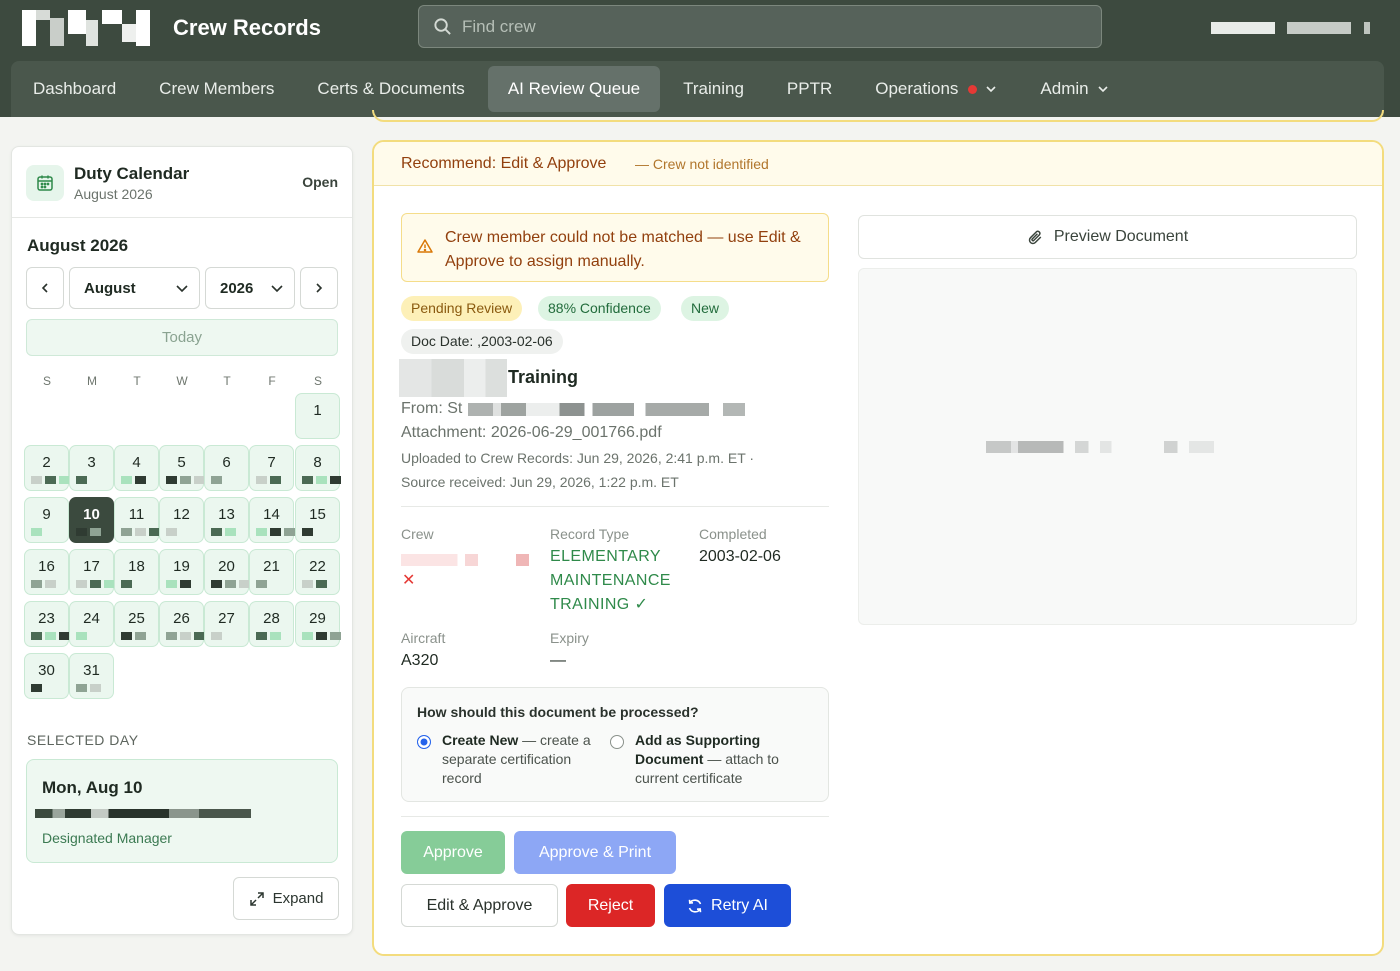  What do you see at coordinates (504, 163) in the screenshot?
I see `recommendation-label: Recommend: Edit & Approve` at bounding box center [504, 163].